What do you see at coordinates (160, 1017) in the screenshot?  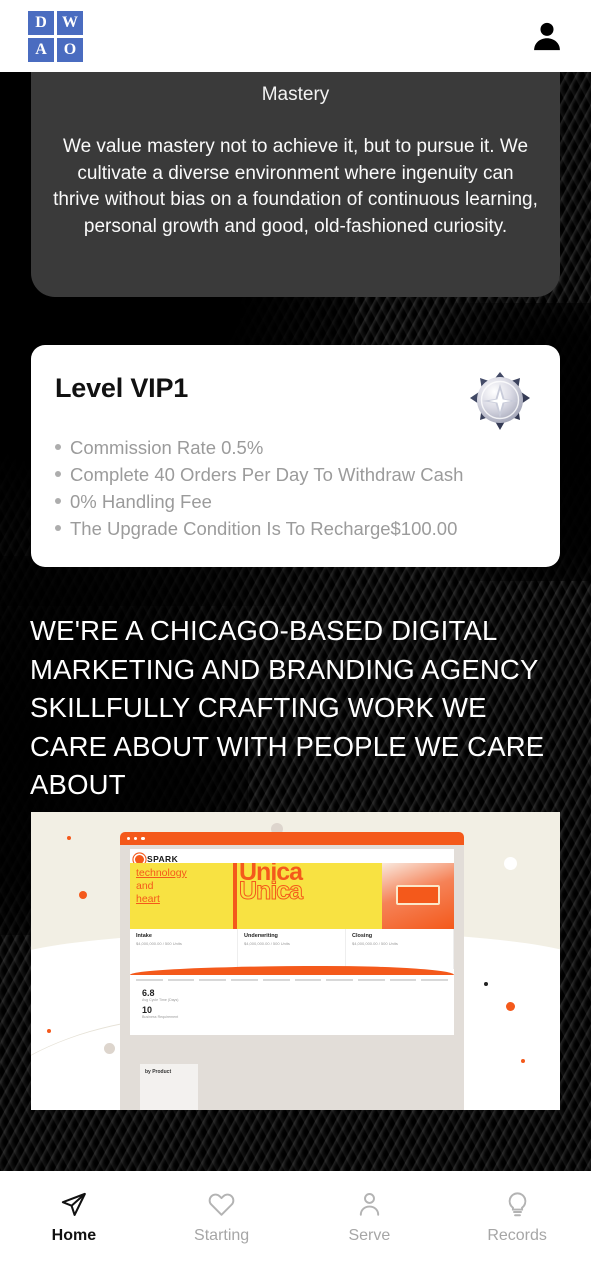 I see `stat-label: Business Requirement` at bounding box center [160, 1017].